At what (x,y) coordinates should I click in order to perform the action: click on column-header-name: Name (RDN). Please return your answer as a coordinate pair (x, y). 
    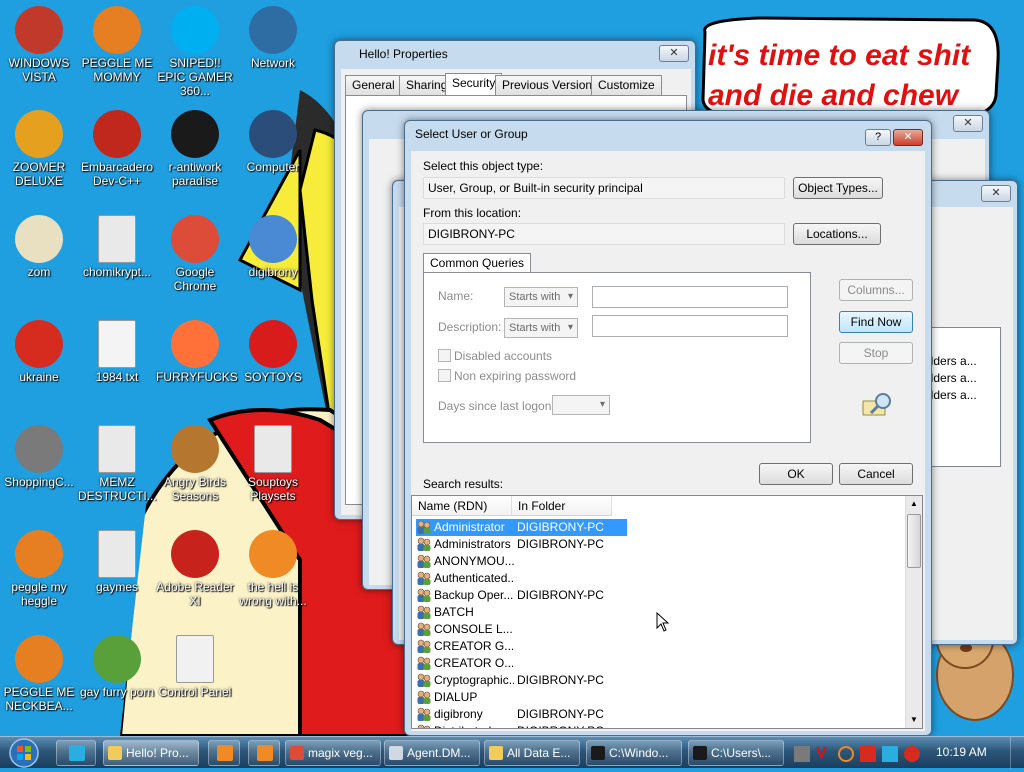
    Looking at the image, I should click on (462, 506).